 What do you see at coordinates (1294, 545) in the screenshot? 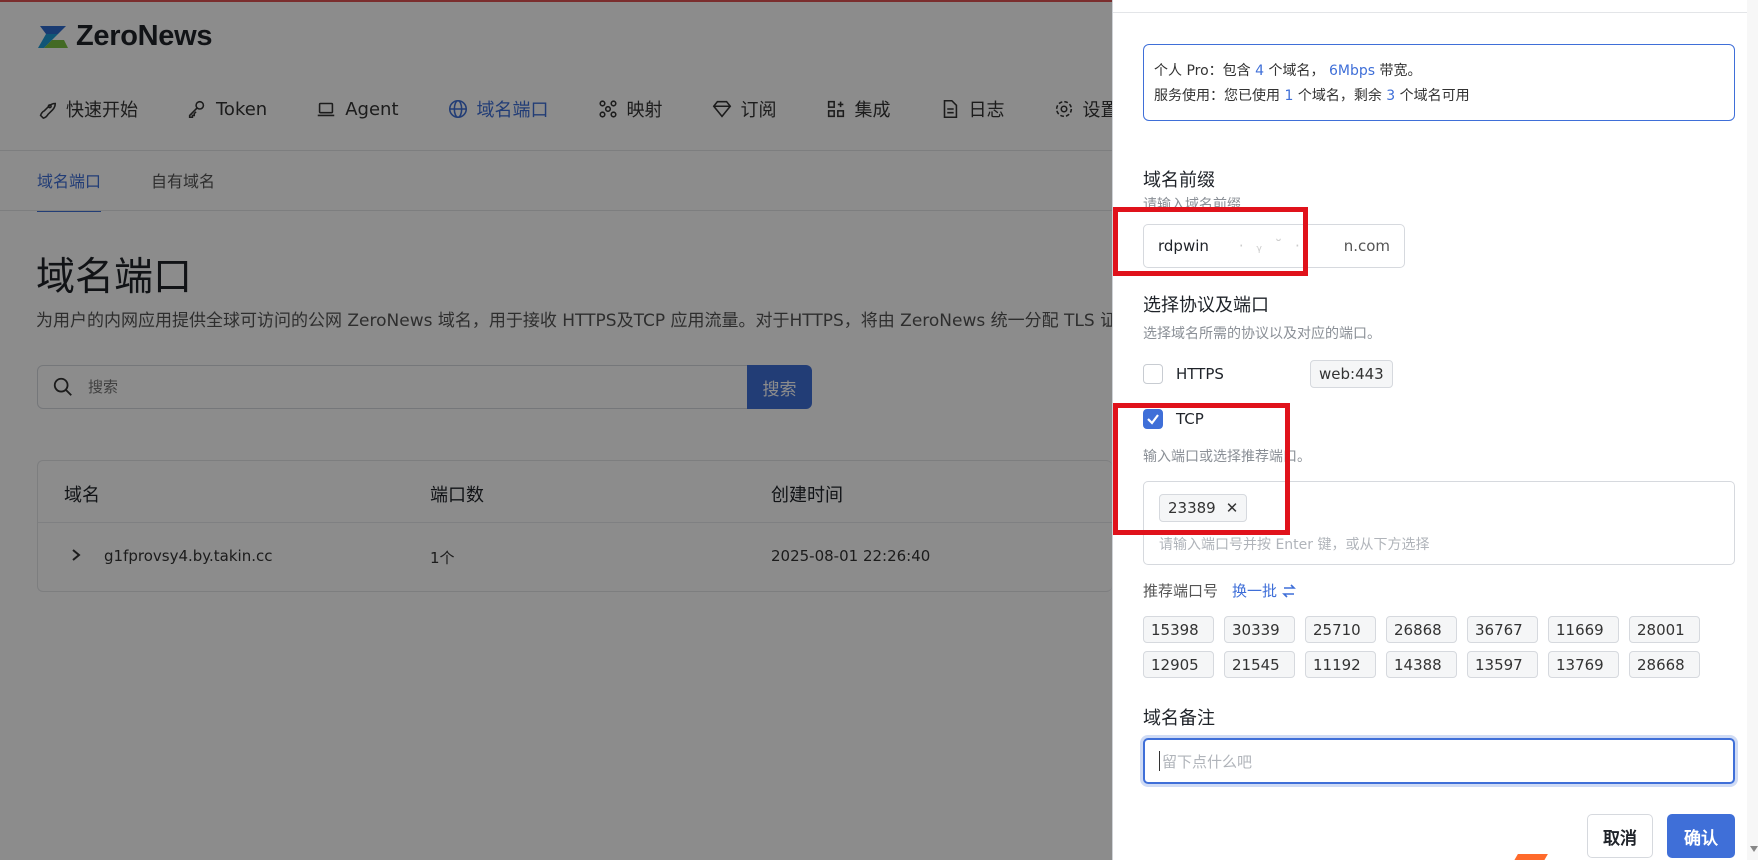
I see `port-placeholder: 请输入端口号并按 Enter 键，或从下方选择` at bounding box center [1294, 545].